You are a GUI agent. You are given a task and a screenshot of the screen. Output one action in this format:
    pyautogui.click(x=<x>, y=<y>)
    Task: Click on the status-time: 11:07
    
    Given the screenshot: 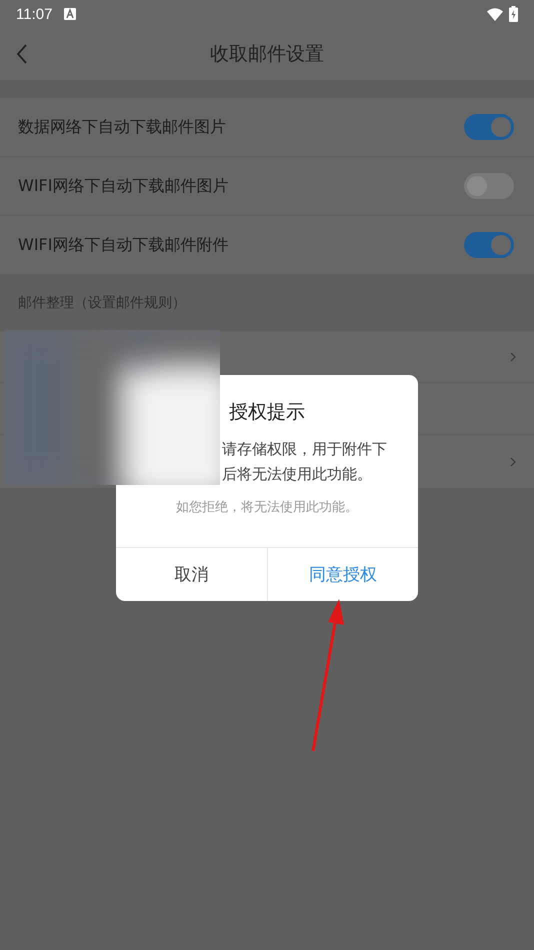 What is the action you would take?
    pyautogui.click(x=34, y=14)
    